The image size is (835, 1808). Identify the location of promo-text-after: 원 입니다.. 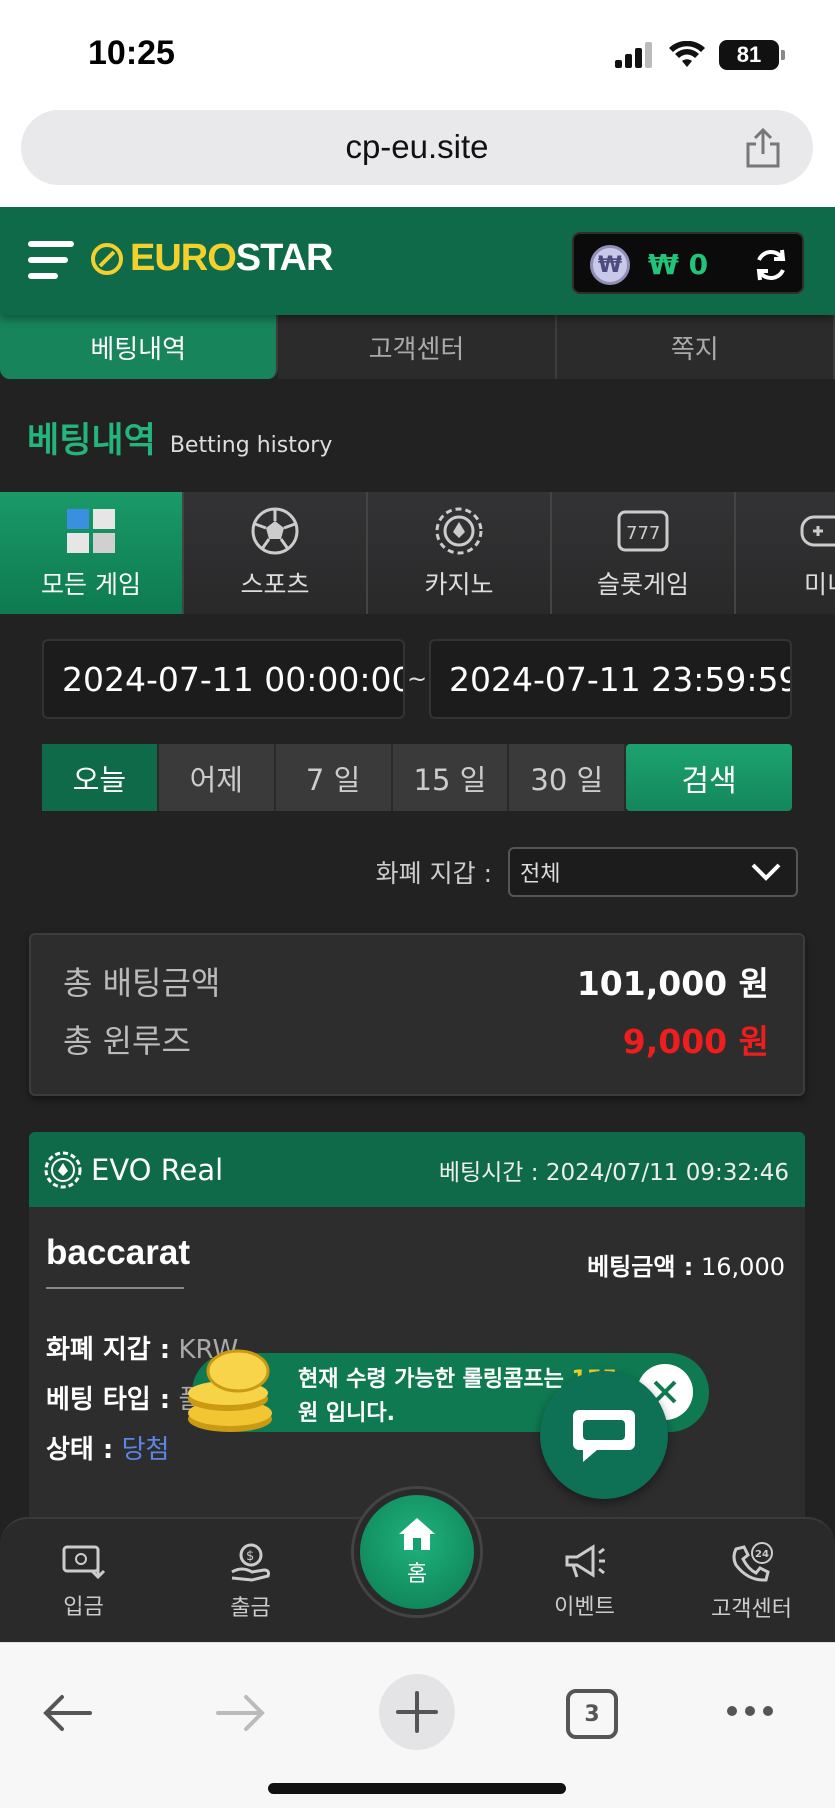
(346, 1413).